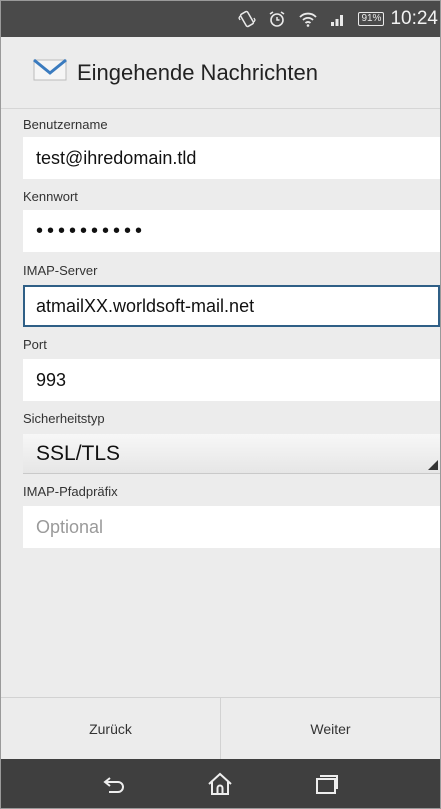  I want to click on imap-server-label: IMAP-Server, so click(60, 270).